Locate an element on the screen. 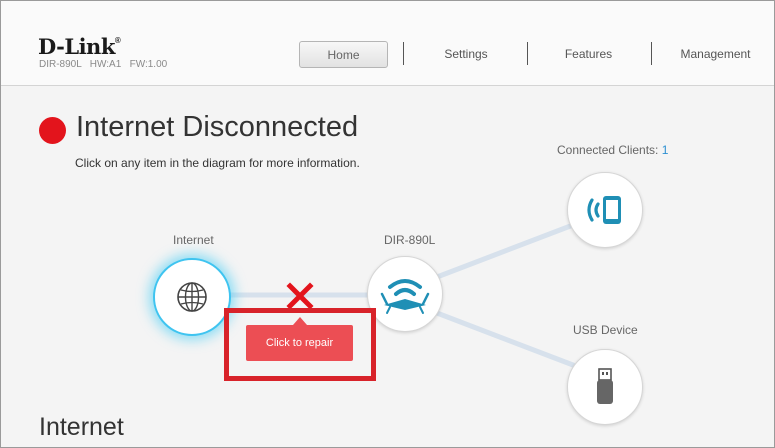 The width and height of the screenshot is (775, 448). connected-clients-count: 1 is located at coordinates (665, 150).